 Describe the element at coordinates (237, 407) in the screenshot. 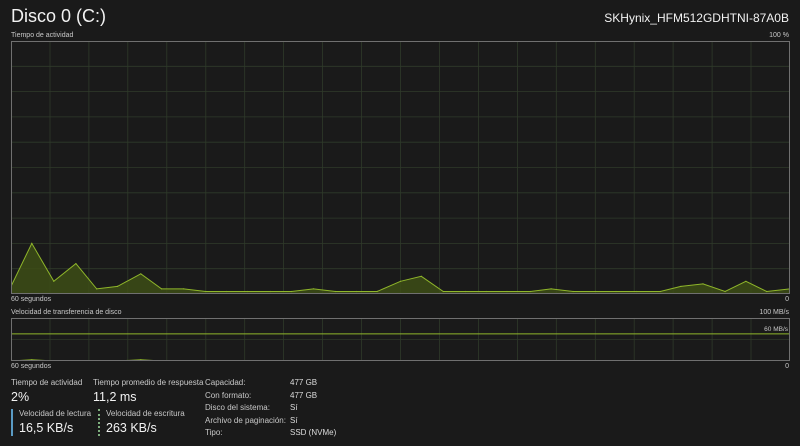

I see `property-key: Disco del sistema:` at that location.